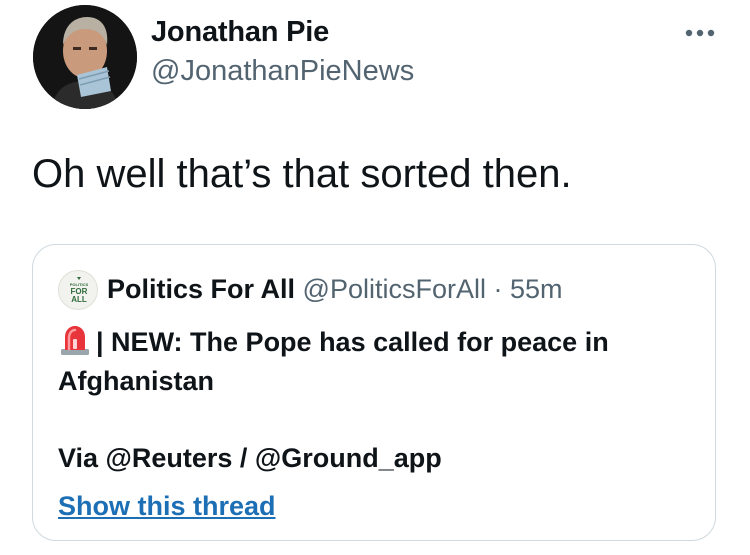 This screenshot has width=750, height=555. What do you see at coordinates (240, 32) in the screenshot?
I see `author-display-name: Jonathan Pie` at bounding box center [240, 32].